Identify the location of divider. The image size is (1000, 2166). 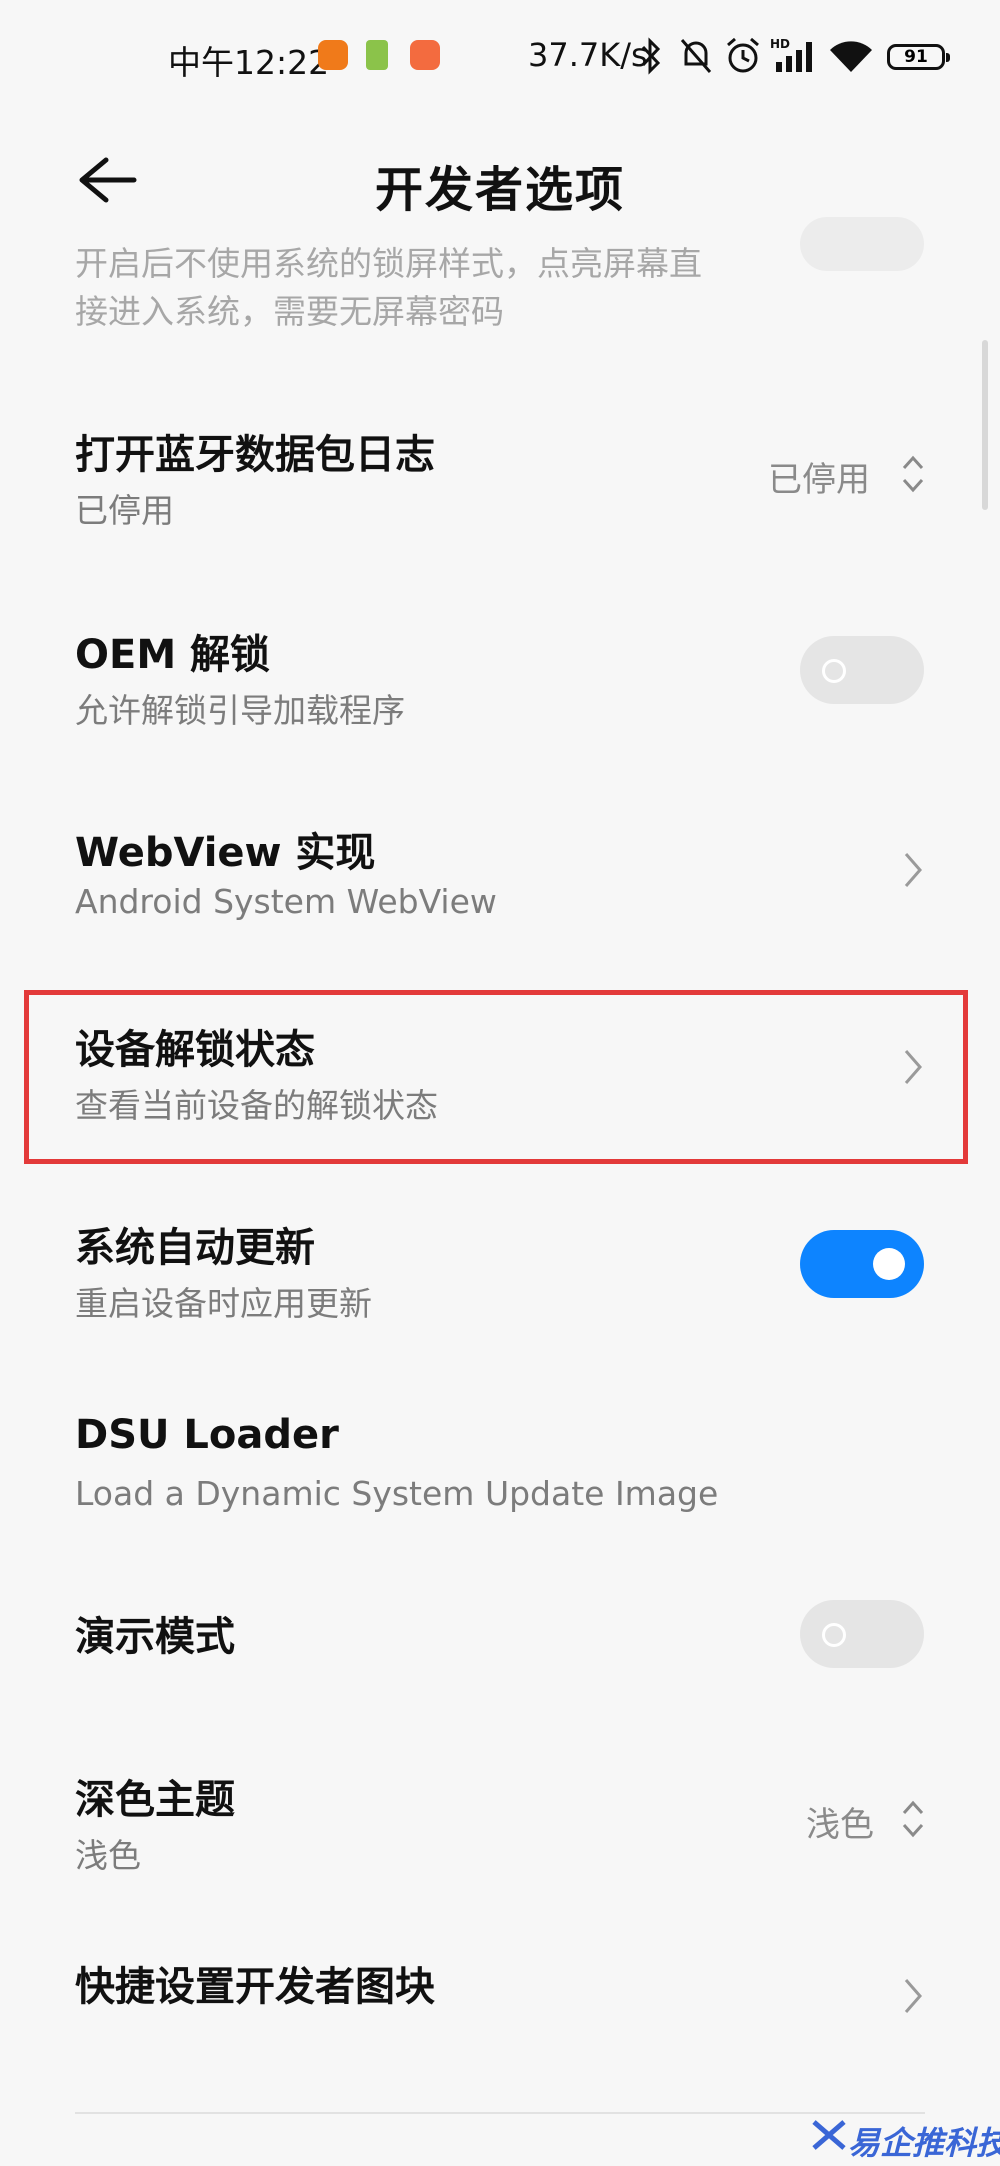
(500, 2113).